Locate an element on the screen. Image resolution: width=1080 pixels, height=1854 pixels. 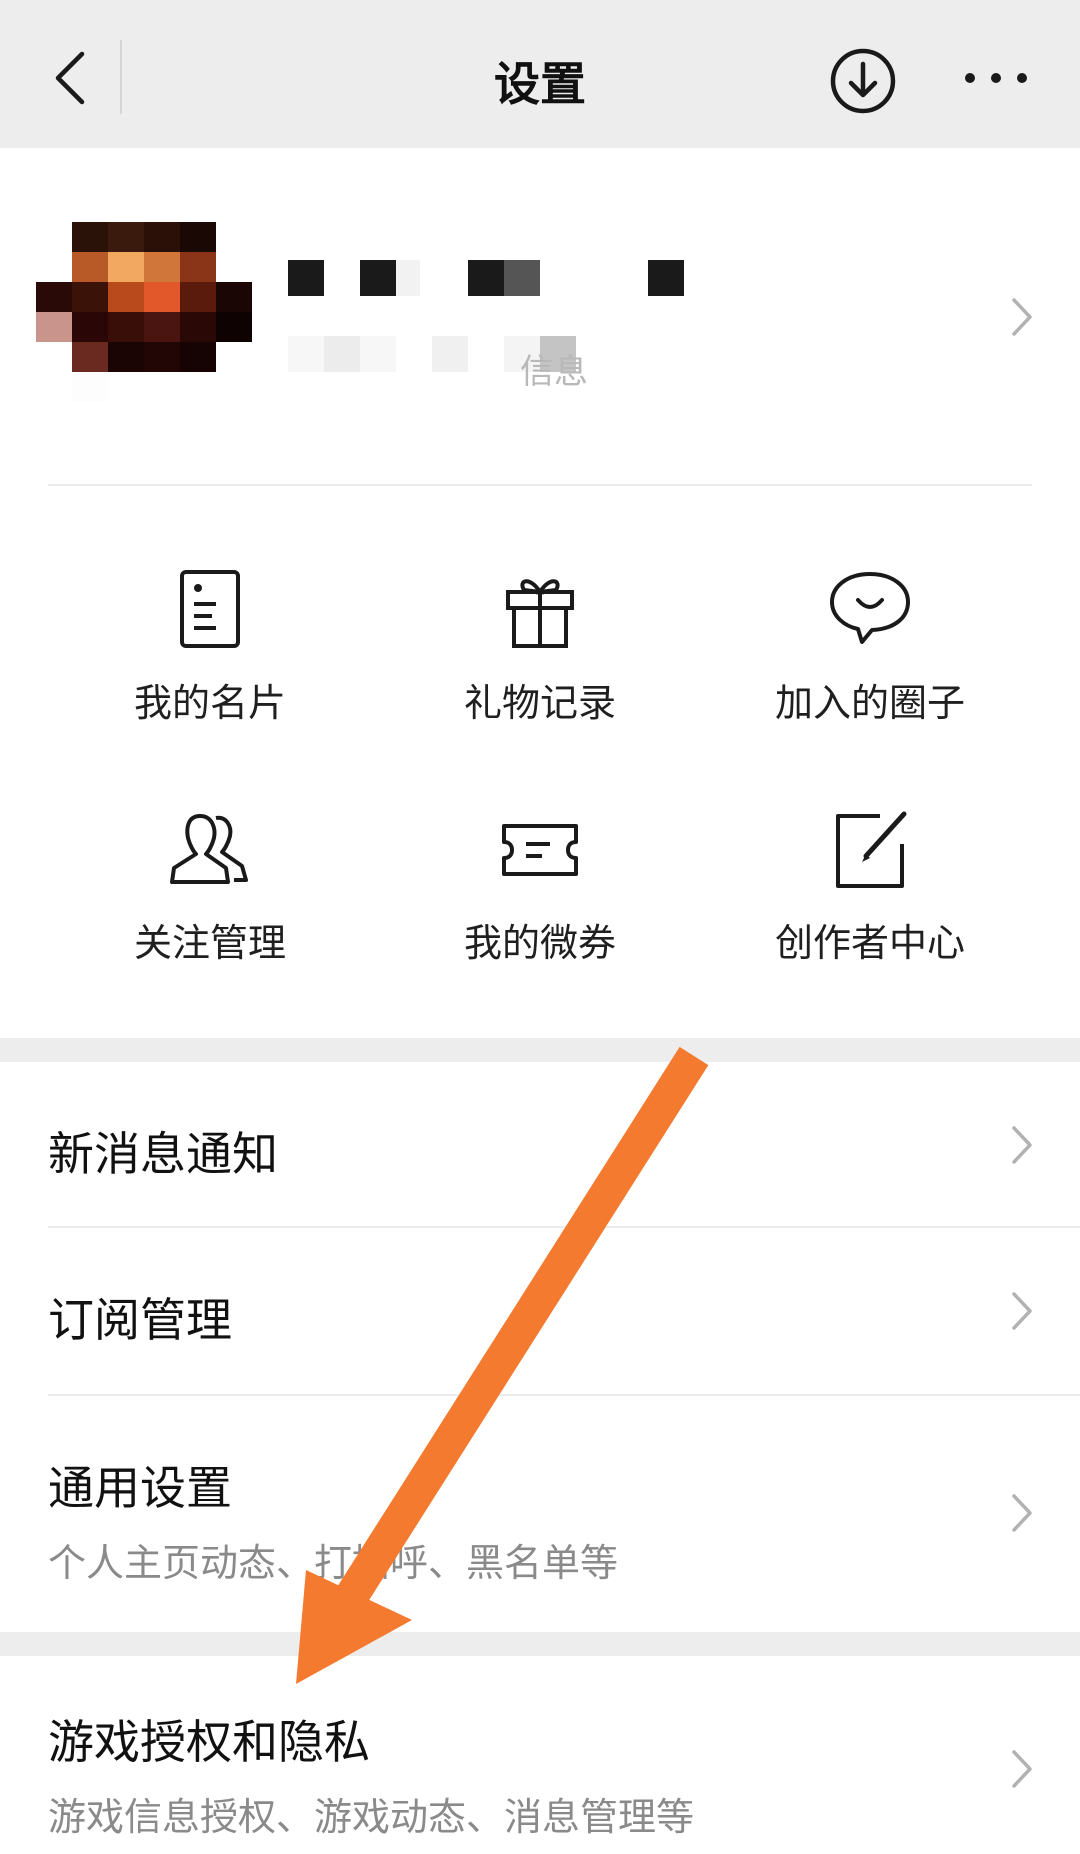
row-subtitle: 个人主页动态、打招呼、黑名单等 is located at coordinates (333, 1563).